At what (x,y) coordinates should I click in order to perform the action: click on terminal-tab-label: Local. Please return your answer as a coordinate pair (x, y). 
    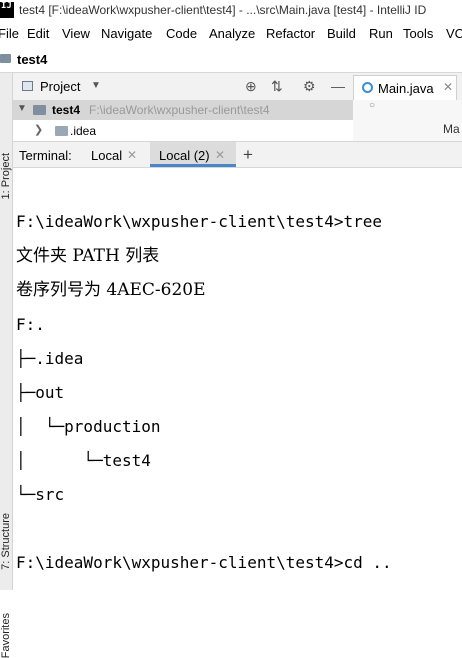
    Looking at the image, I should click on (107, 155).